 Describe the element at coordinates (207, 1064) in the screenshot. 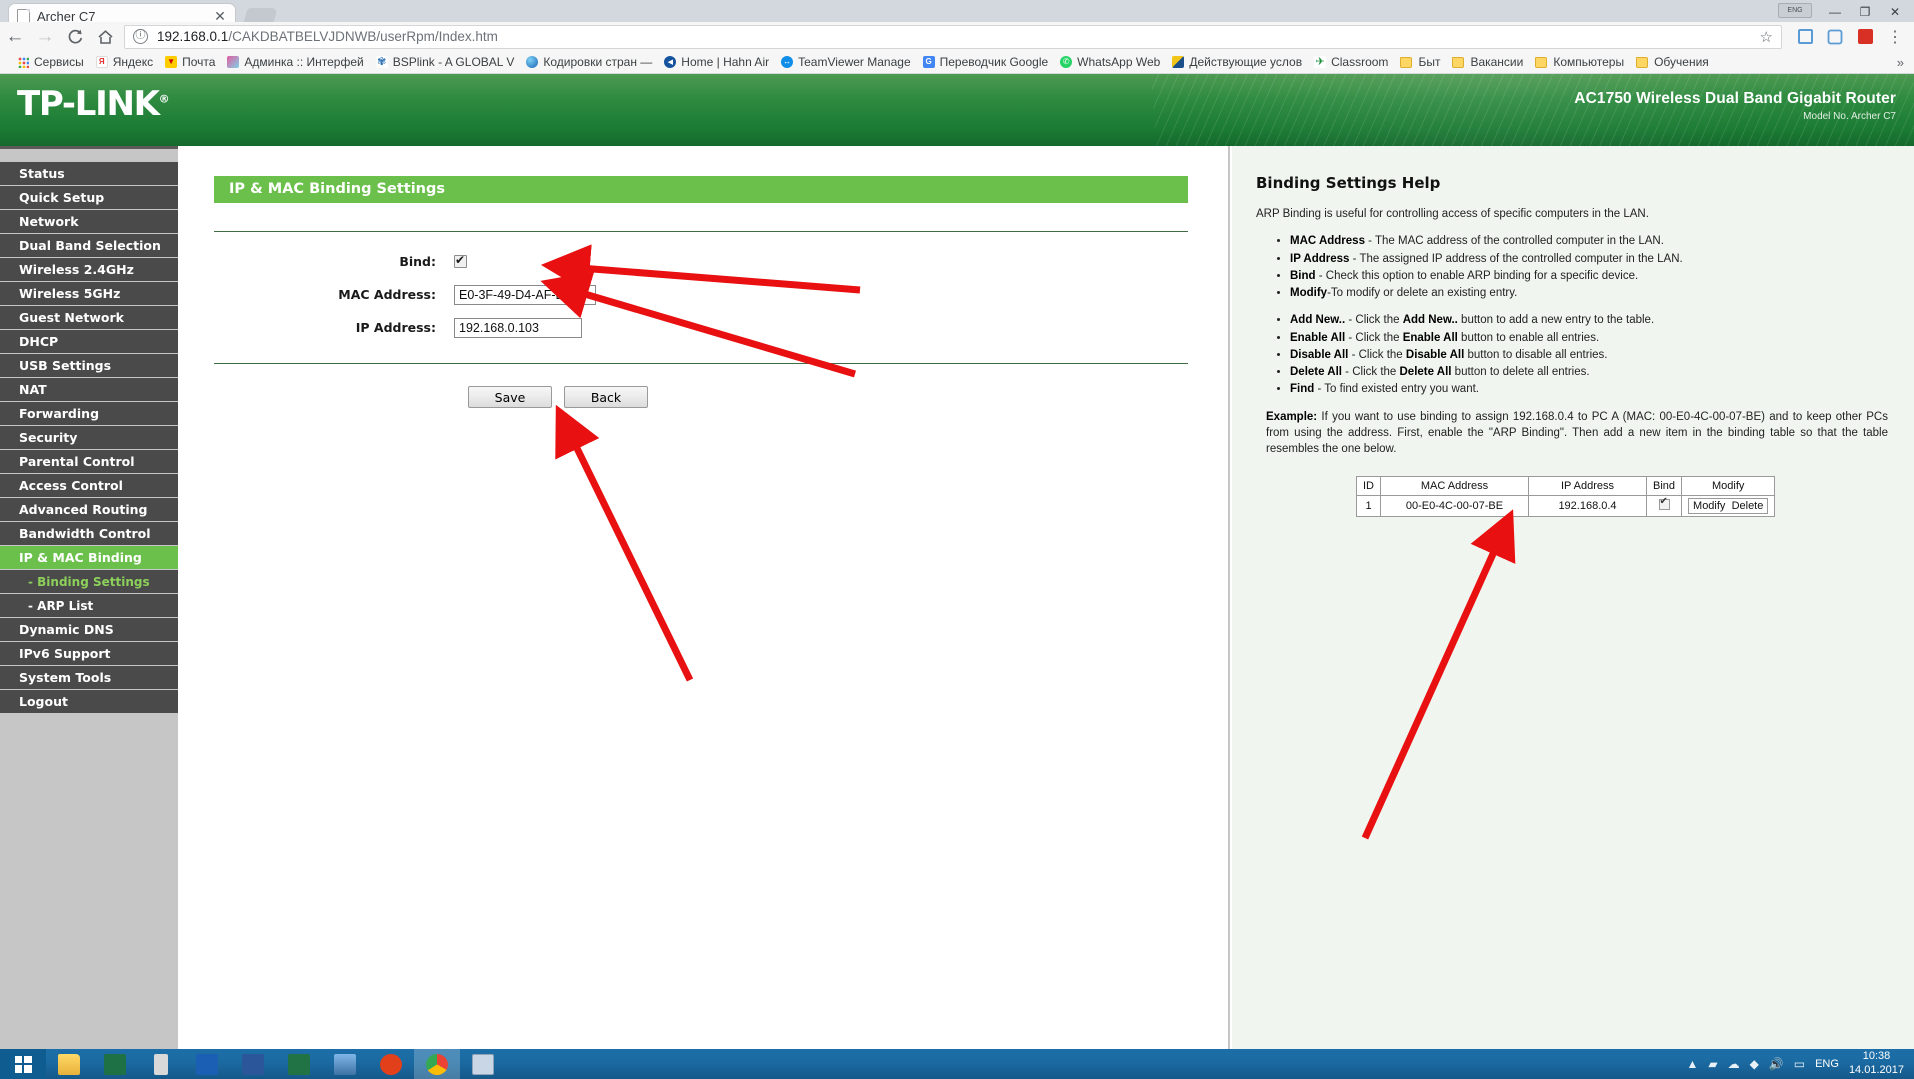

I see `taskbar-outlook` at that location.